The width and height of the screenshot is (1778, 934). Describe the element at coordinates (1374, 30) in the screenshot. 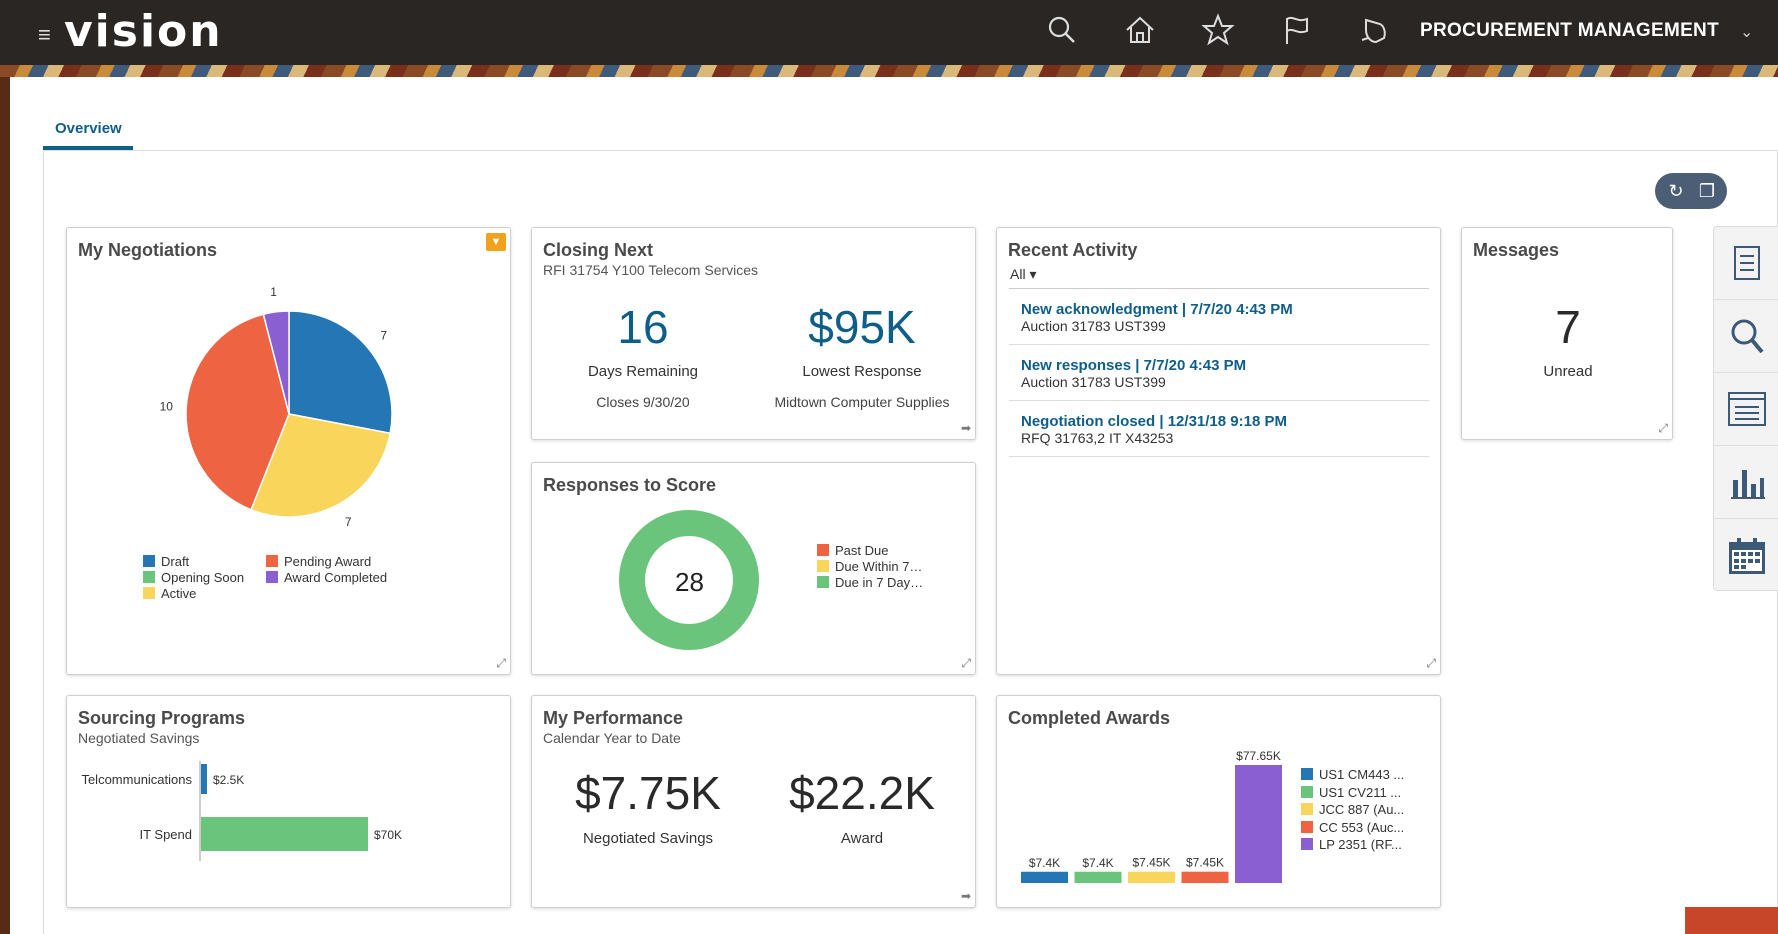

I see `bell-icon` at that location.